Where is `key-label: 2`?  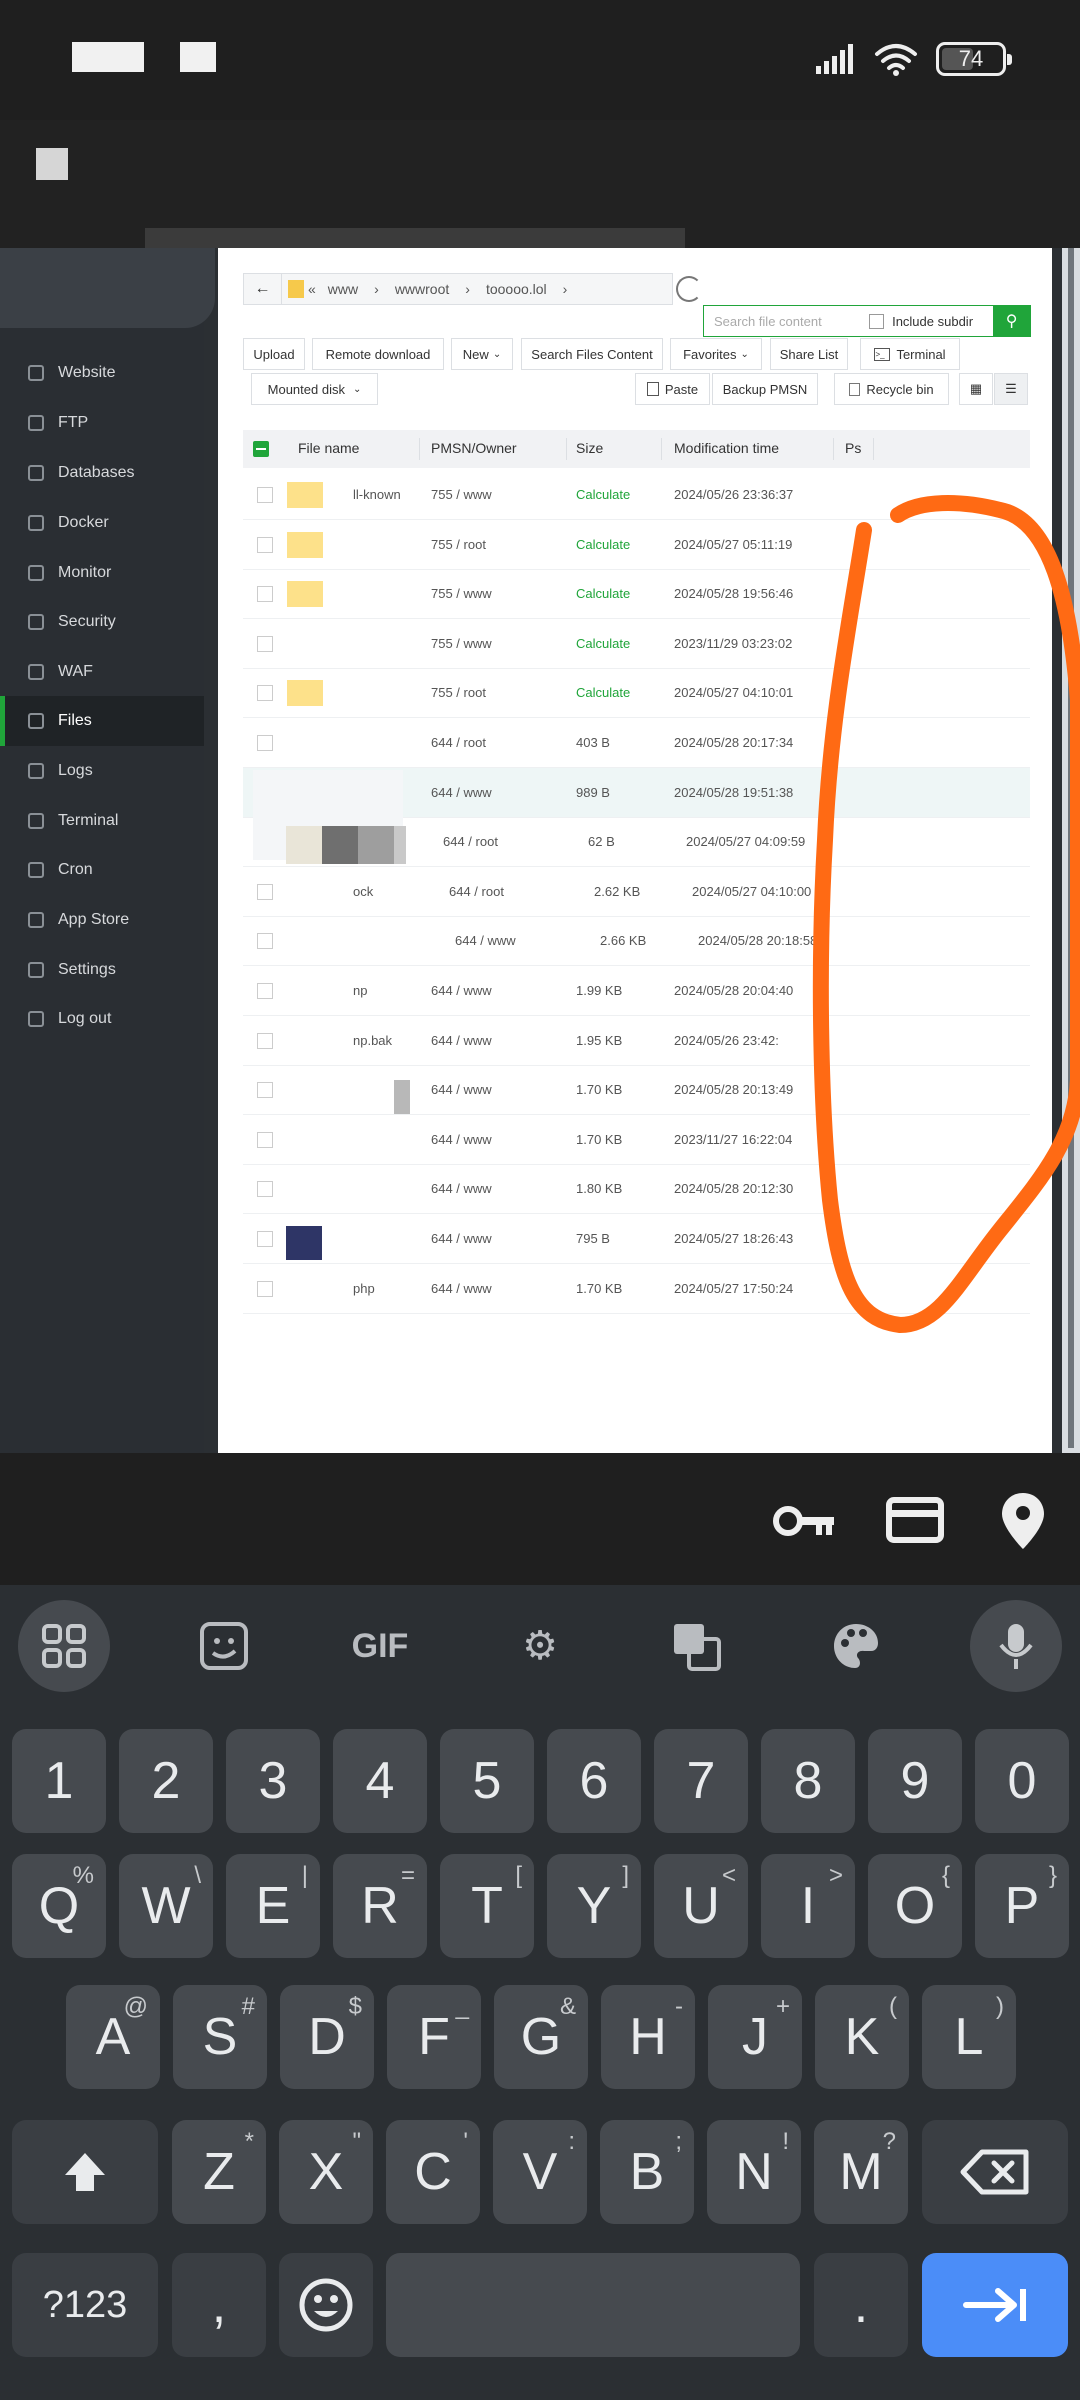 key-label: 2 is located at coordinates (166, 1781).